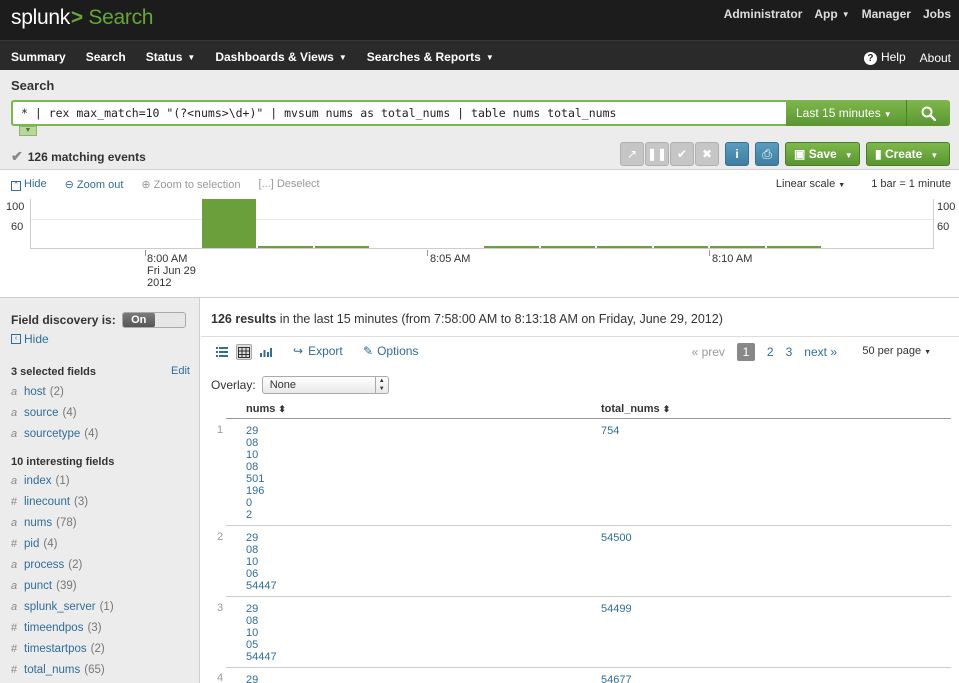  I want to click on per-page-dropdown: 50 per page ▼, so click(896, 351).